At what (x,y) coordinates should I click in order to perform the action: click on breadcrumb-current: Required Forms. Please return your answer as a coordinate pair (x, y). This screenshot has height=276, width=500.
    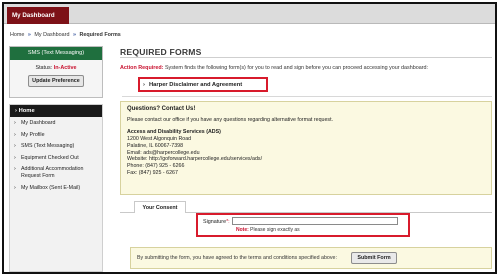
    Looking at the image, I should click on (100, 35).